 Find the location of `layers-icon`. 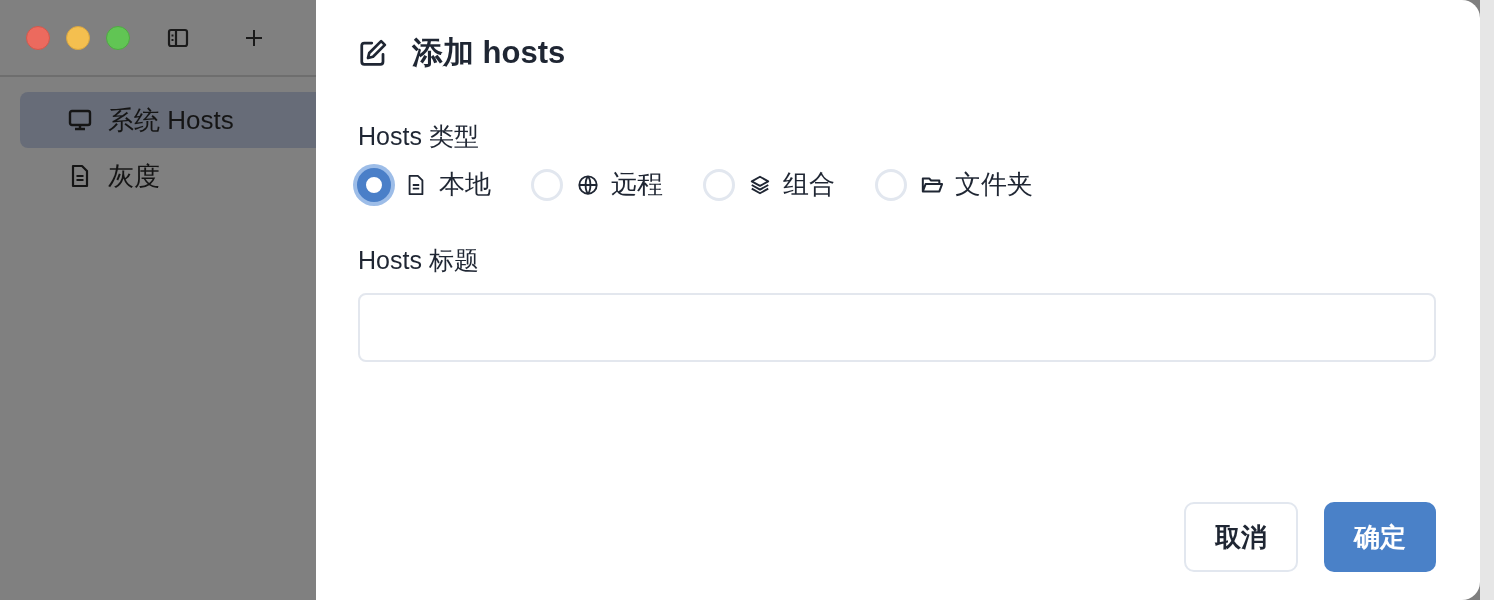

layers-icon is located at coordinates (760, 184).